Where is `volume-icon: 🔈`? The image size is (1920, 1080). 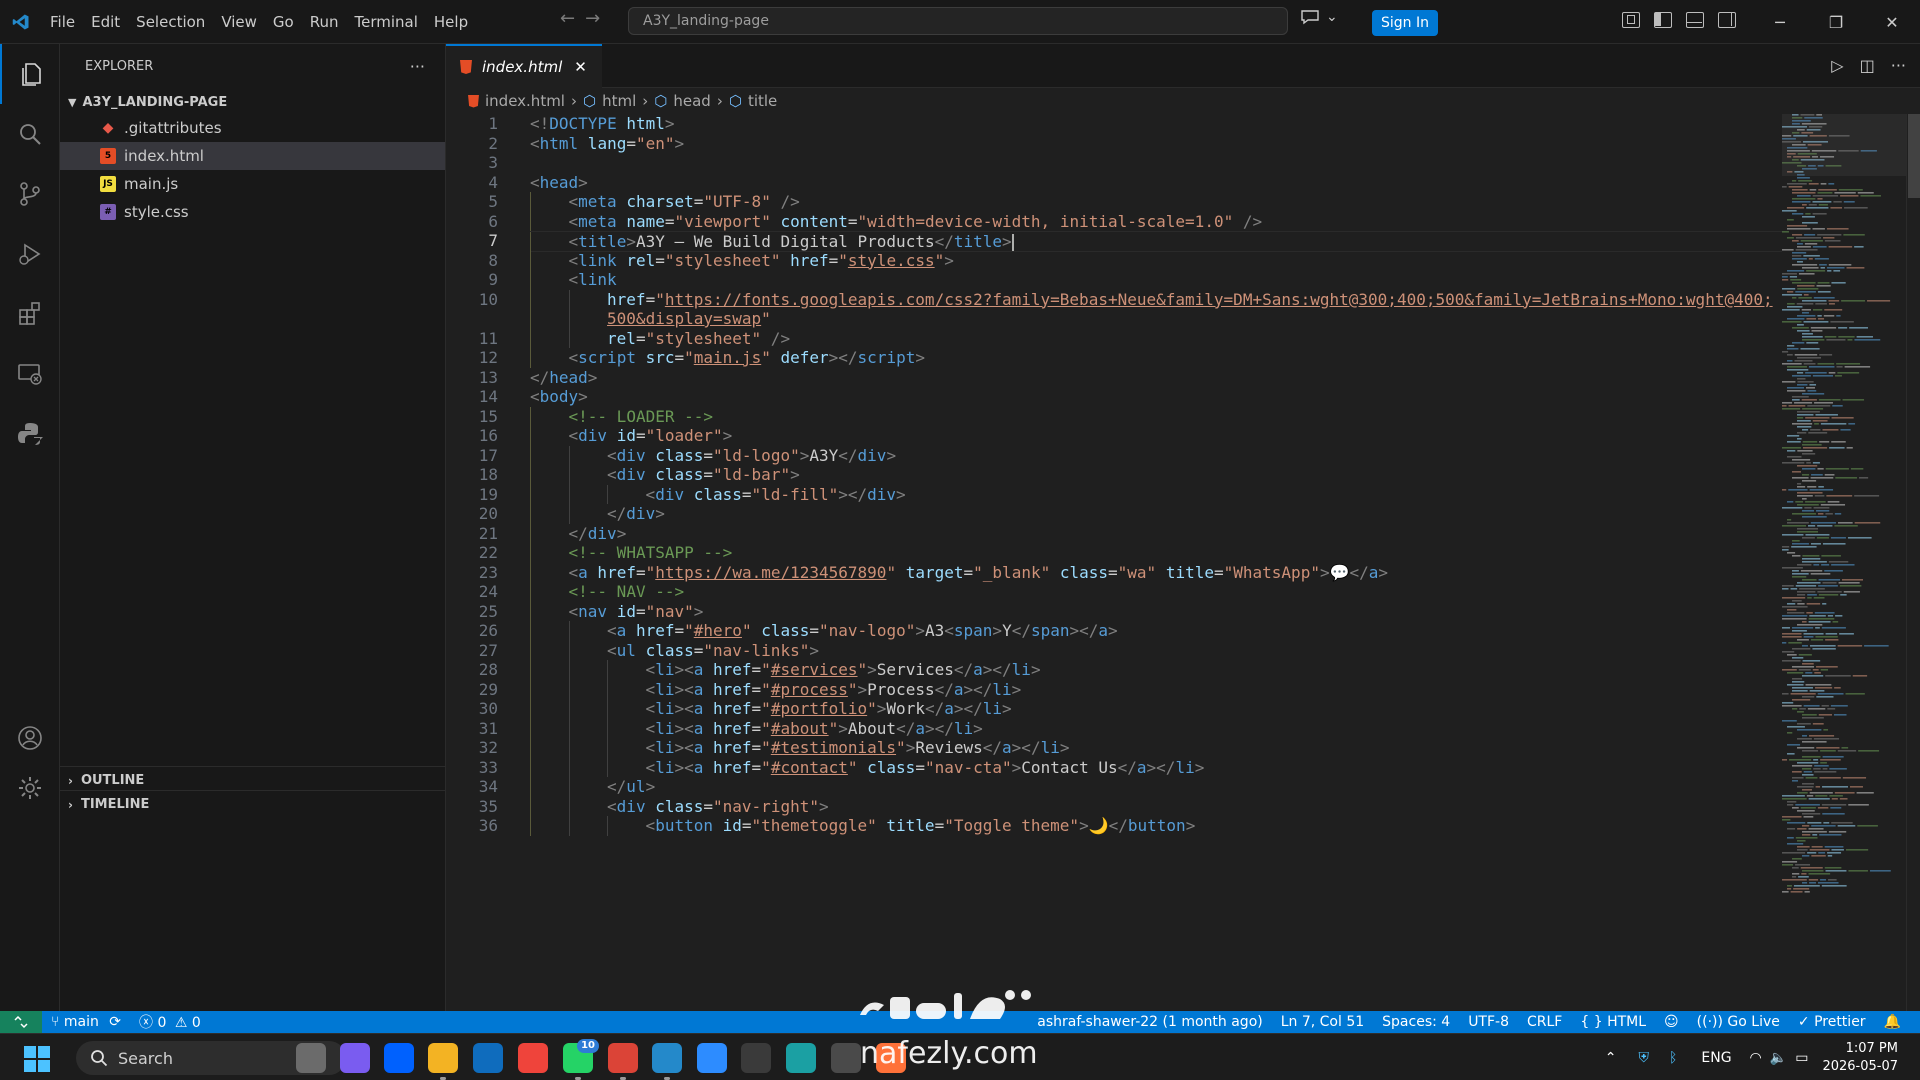 volume-icon: 🔈 is located at coordinates (1778, 1058).